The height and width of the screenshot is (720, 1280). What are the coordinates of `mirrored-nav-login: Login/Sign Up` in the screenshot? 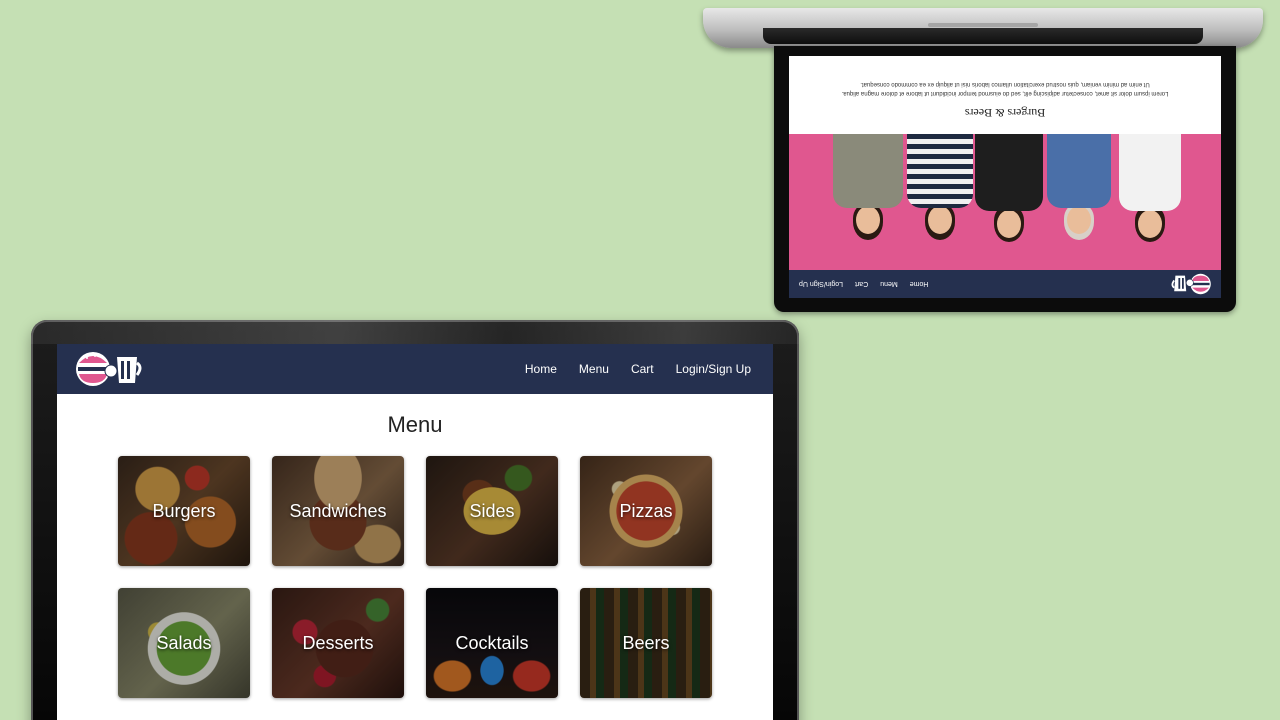 It's located at (821, 284).